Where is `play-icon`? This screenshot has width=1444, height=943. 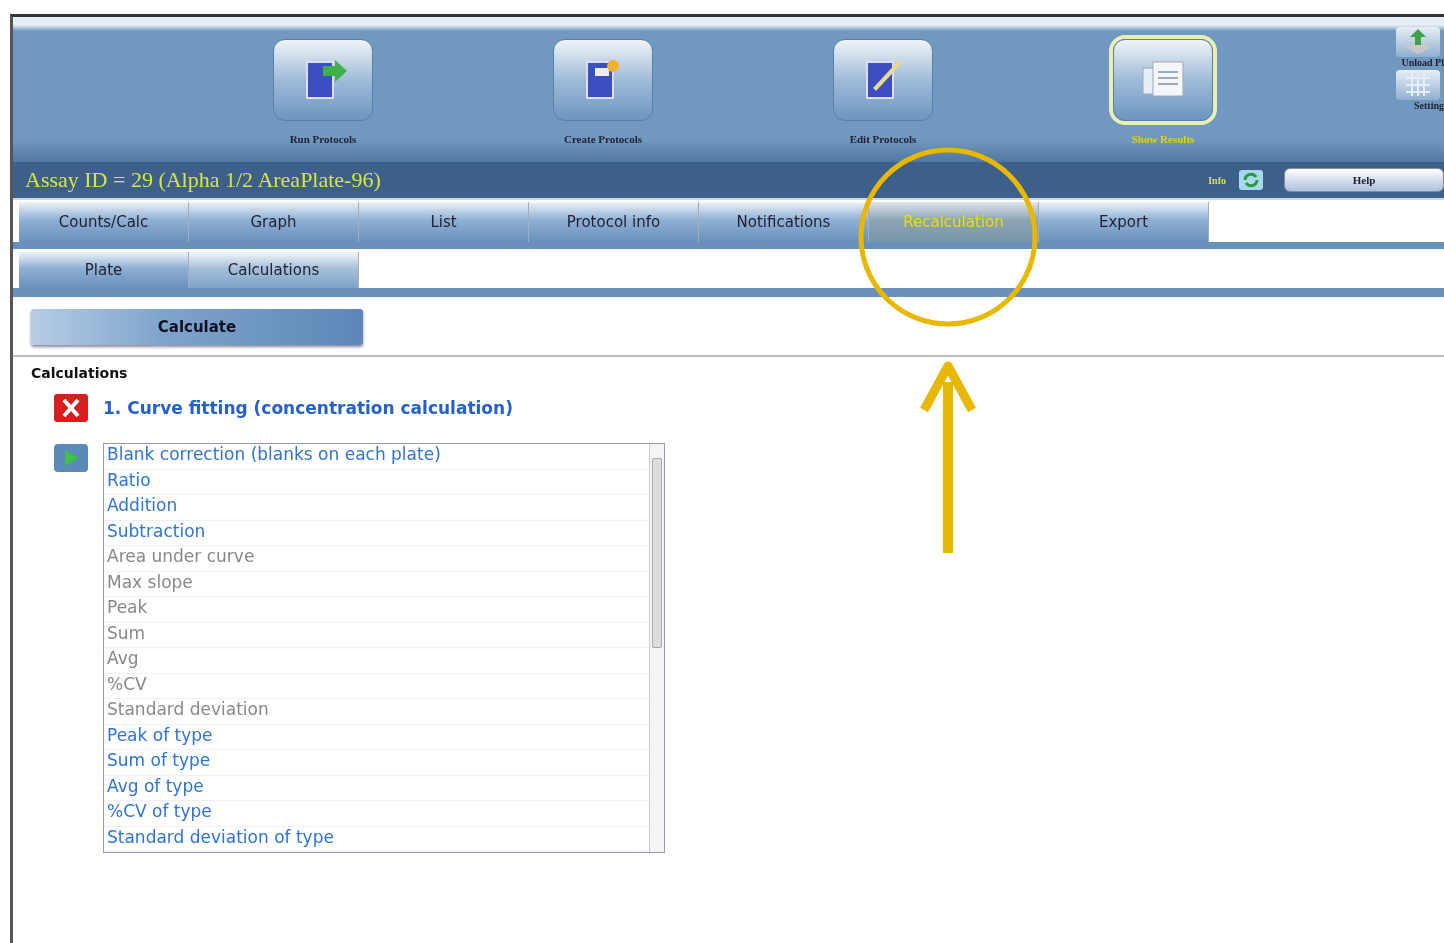
play-icon is located at coordinates (71, 458).